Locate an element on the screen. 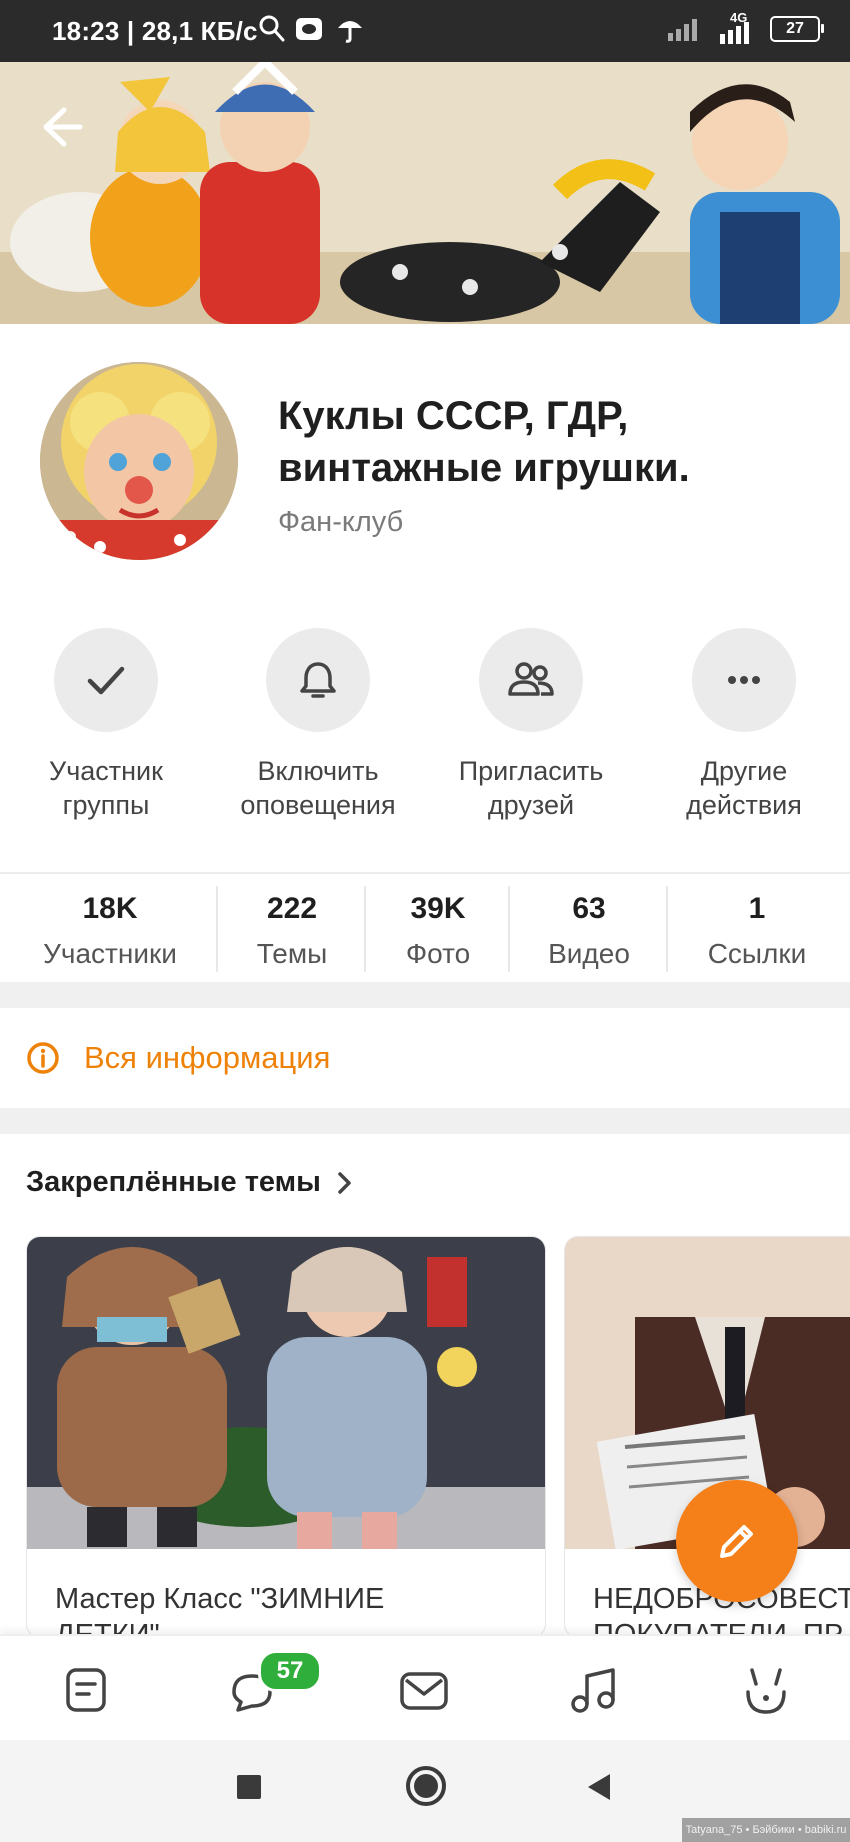 The height and width of the screenshot is (1842, 850). card-title-line: Мастер Класс "ЗИМНИЕ is located at coordinates (220, 1599).